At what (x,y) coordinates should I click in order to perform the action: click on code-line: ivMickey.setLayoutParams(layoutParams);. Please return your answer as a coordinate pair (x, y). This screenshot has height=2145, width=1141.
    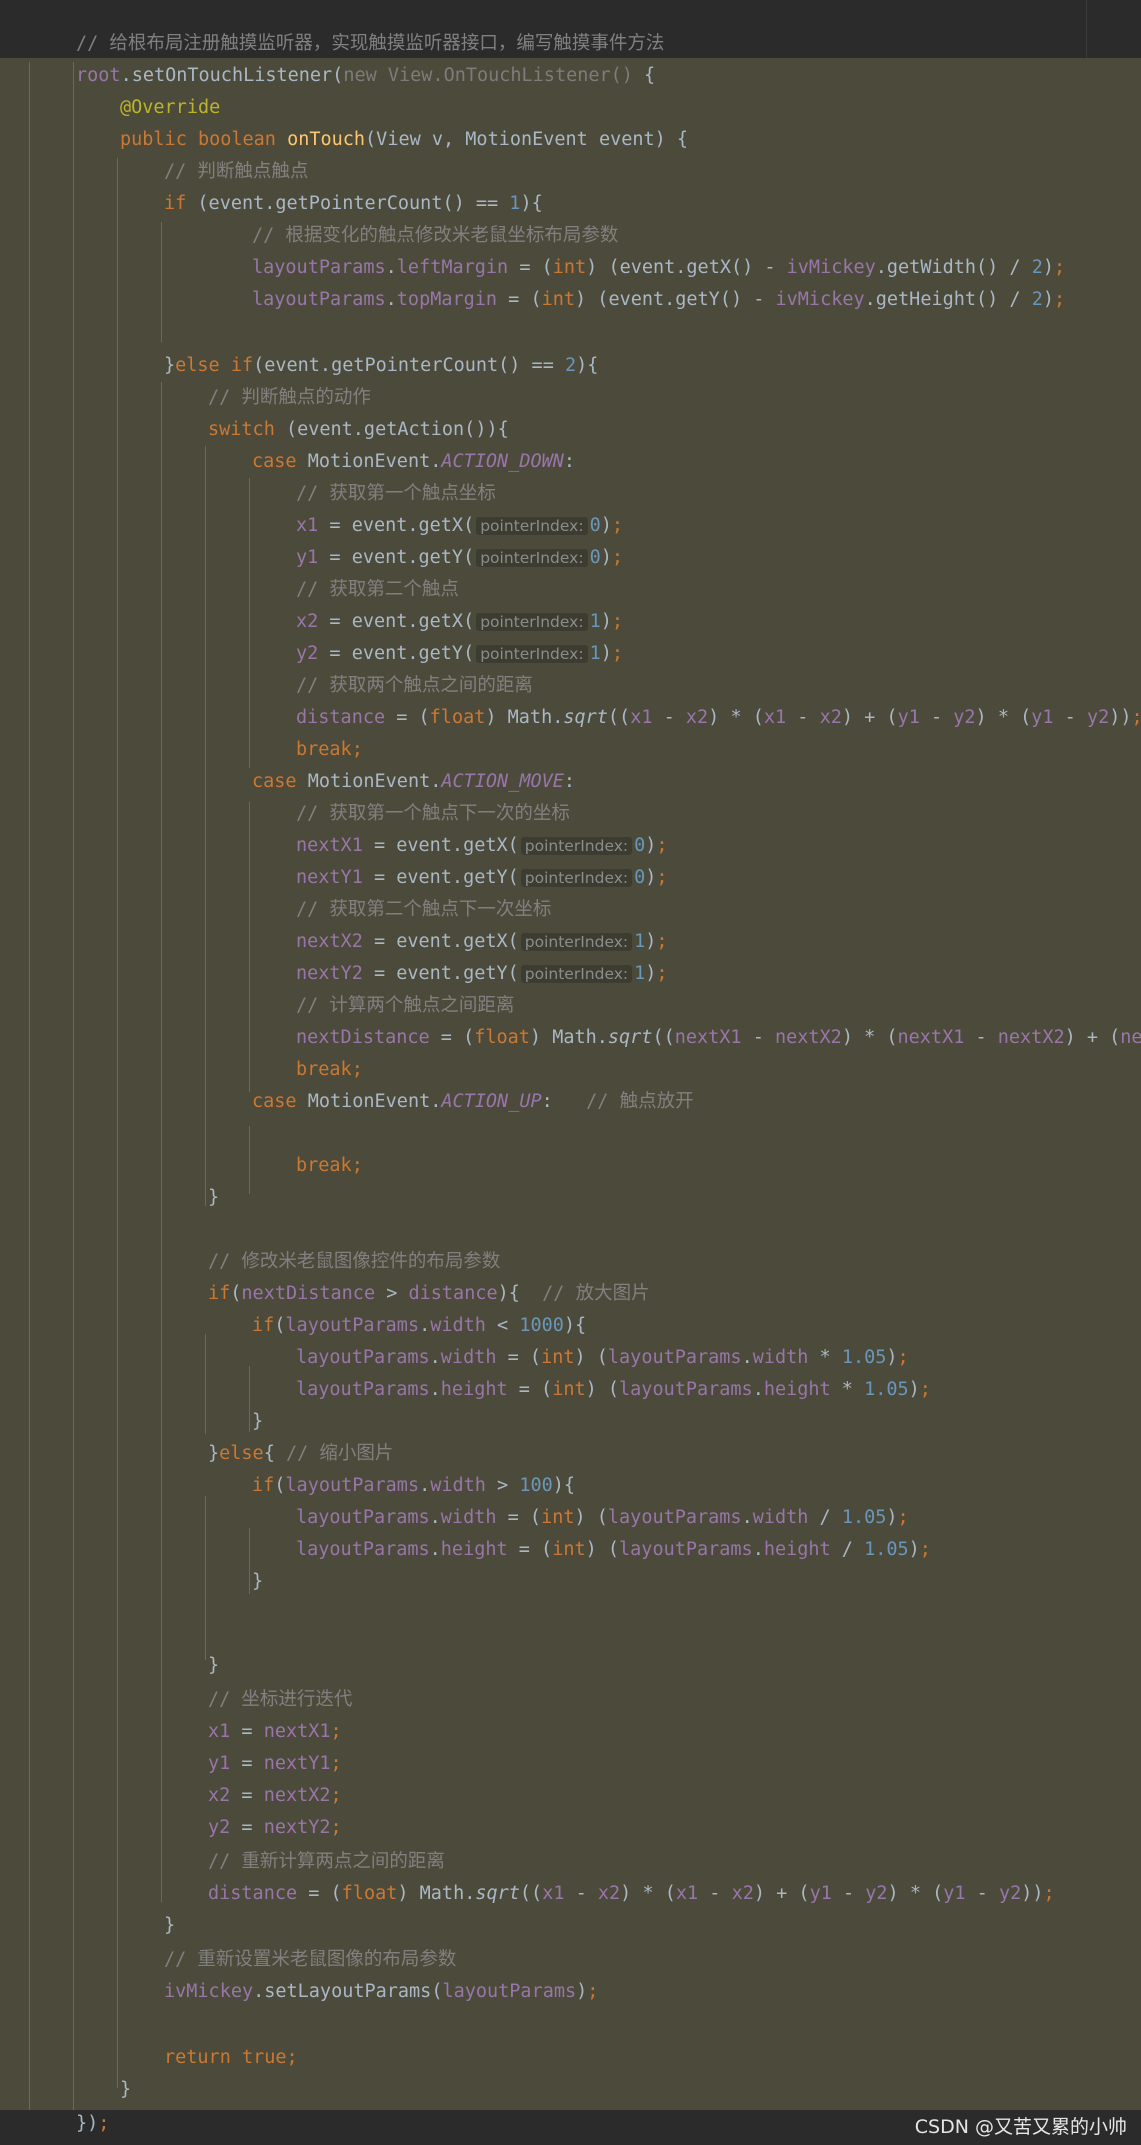
    Looking at the image, I should click on (381, 1992).